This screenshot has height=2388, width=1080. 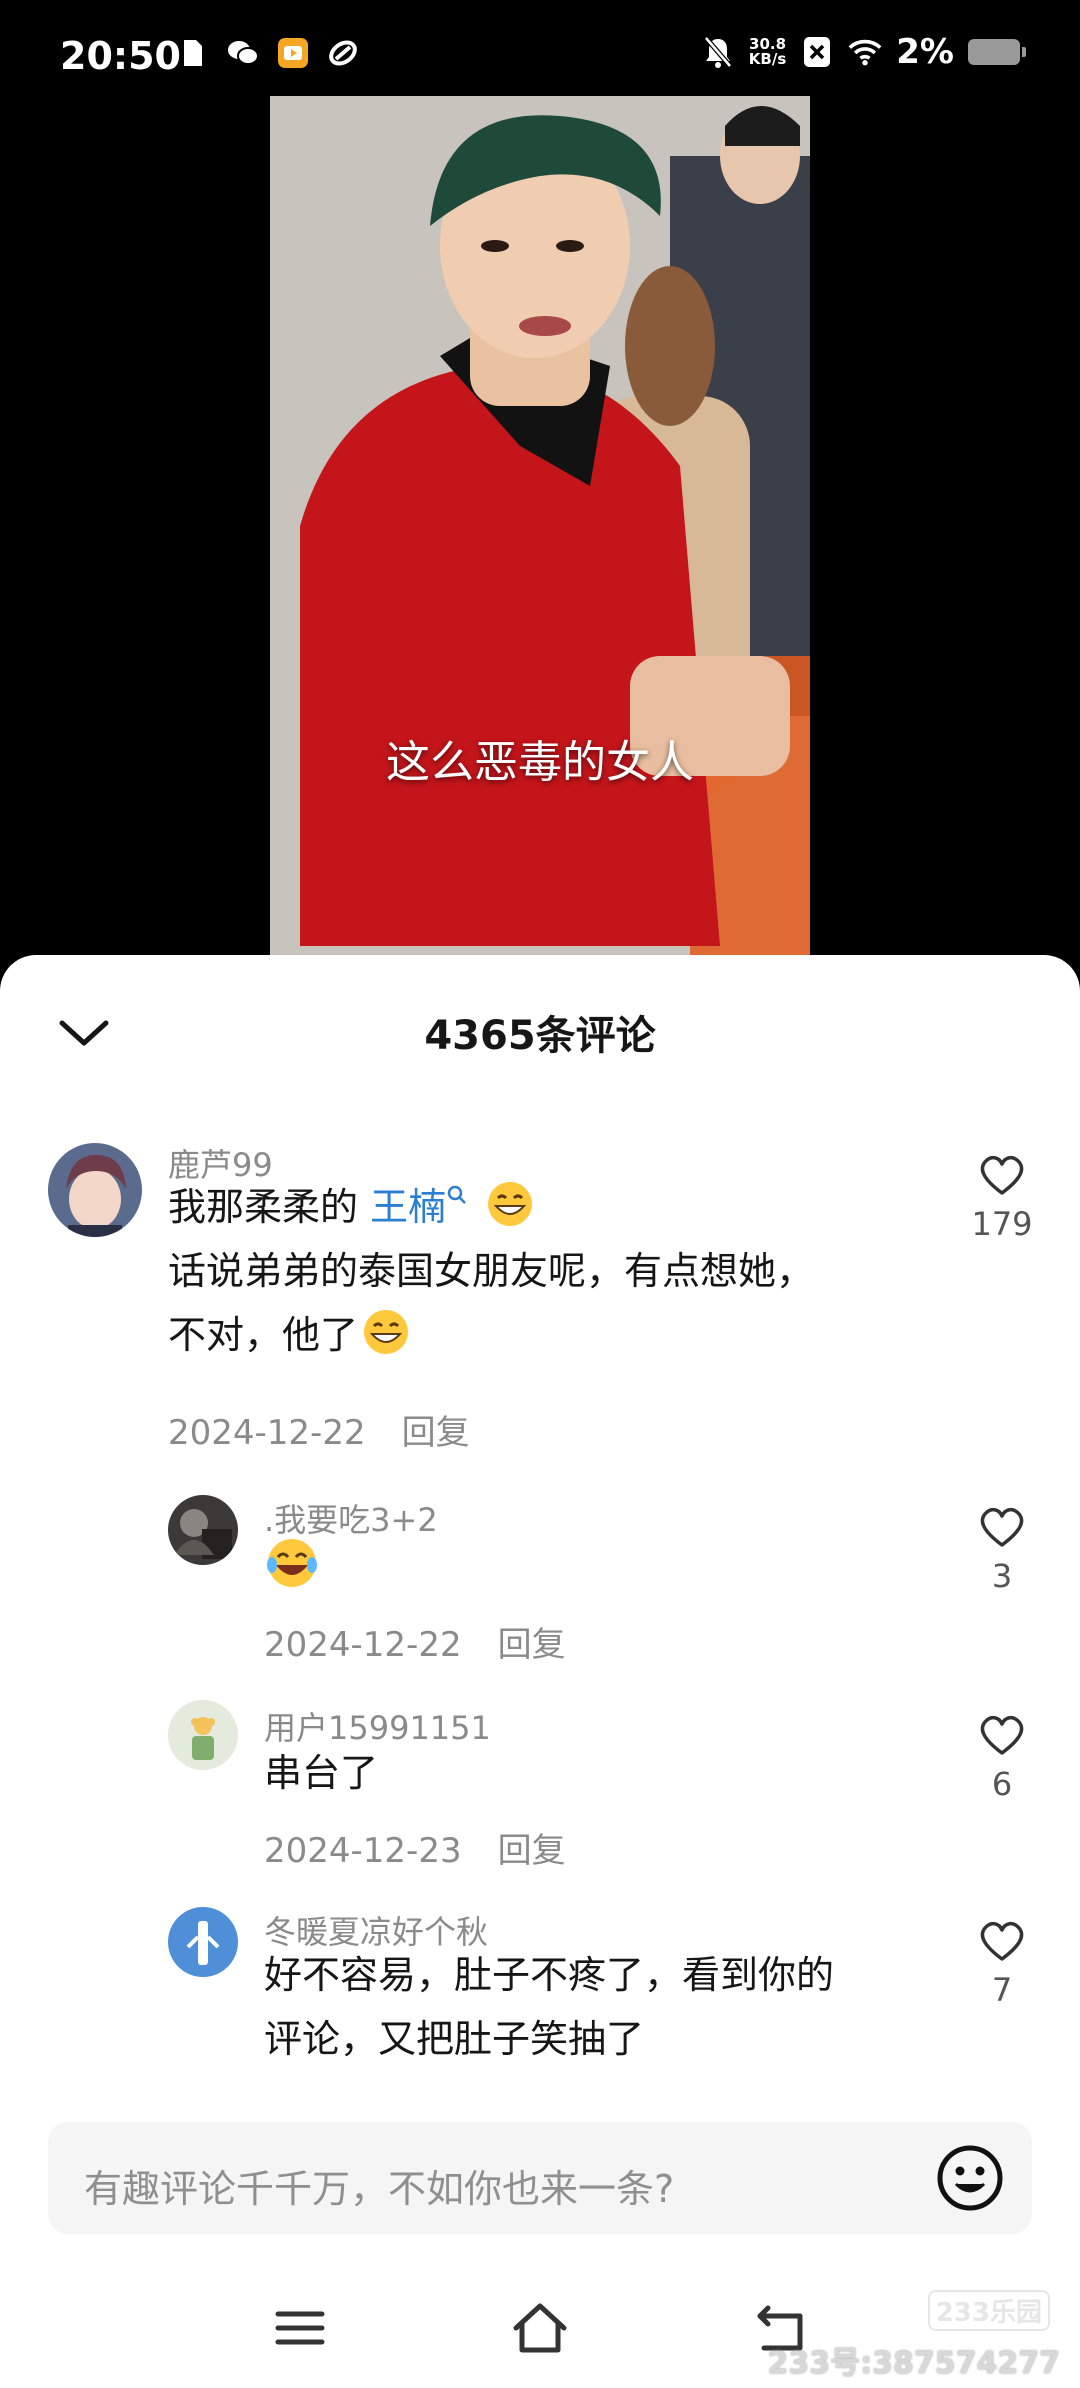 I want to click on status-left-icons, so click(x=268, y=53).